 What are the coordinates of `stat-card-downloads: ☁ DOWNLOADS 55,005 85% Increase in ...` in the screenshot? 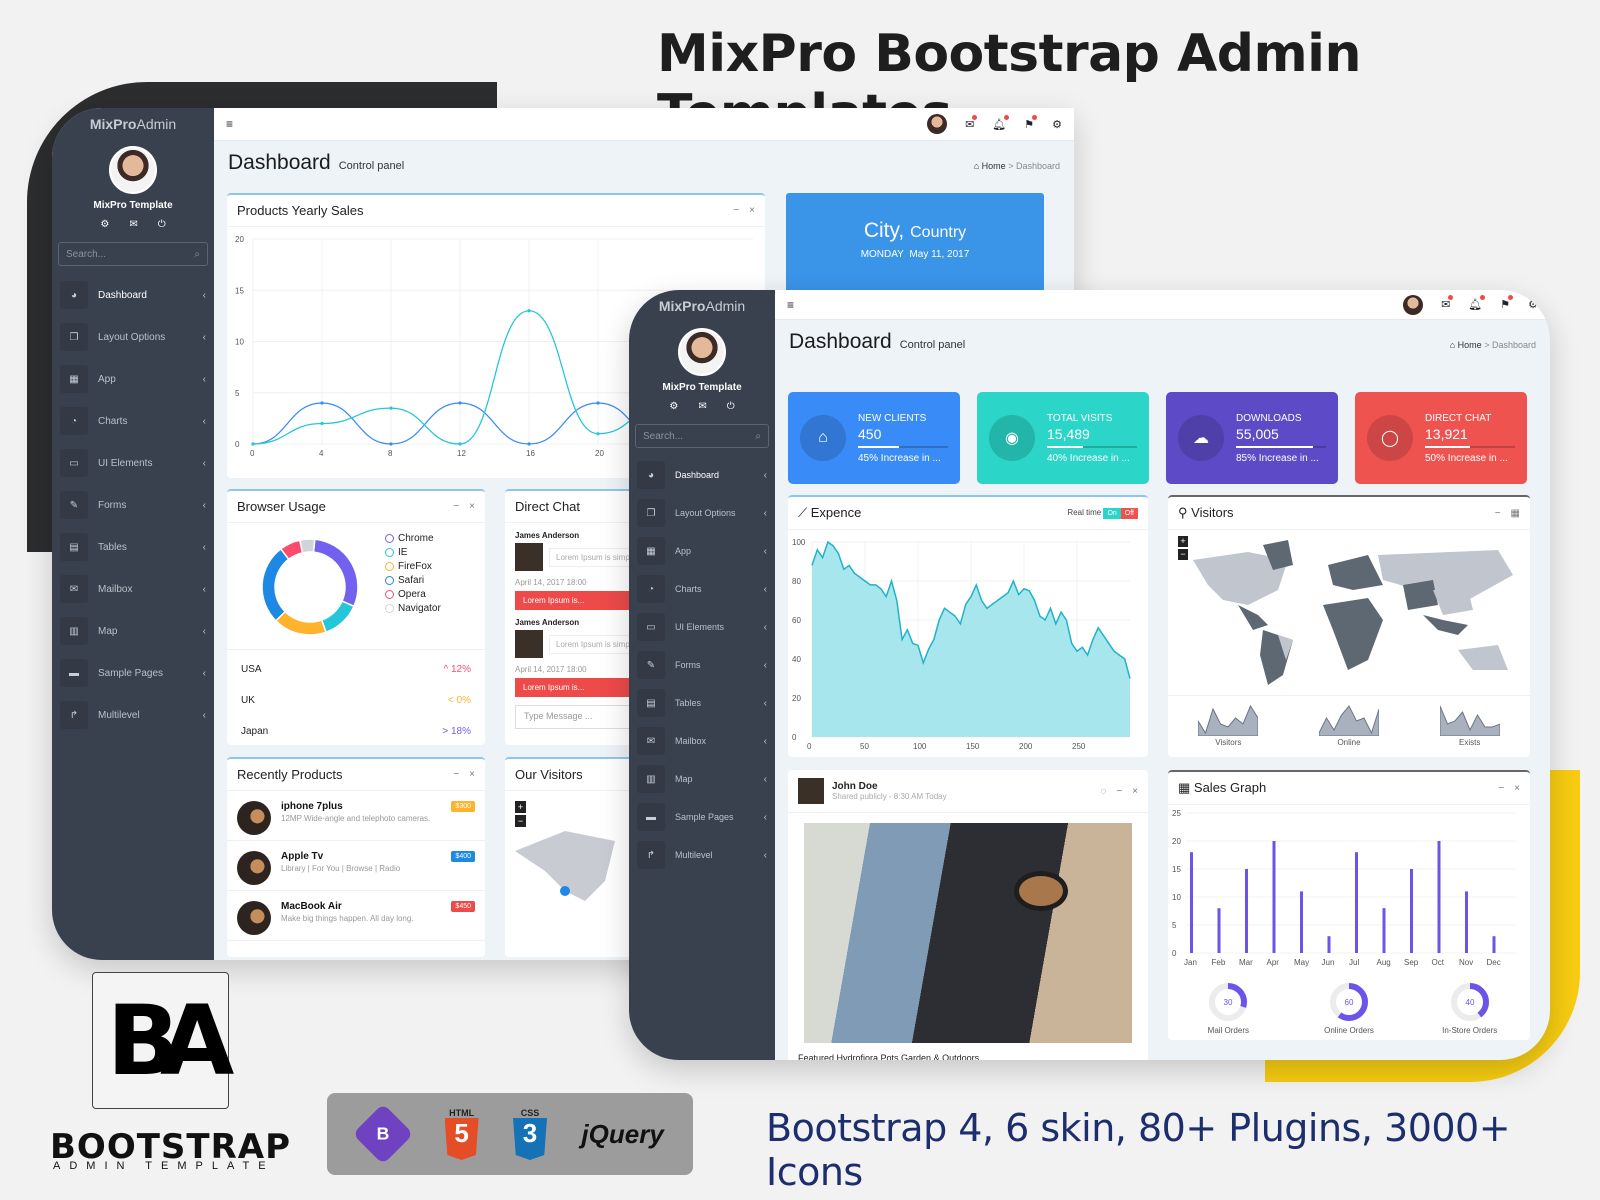 It's located at (1252, 438).